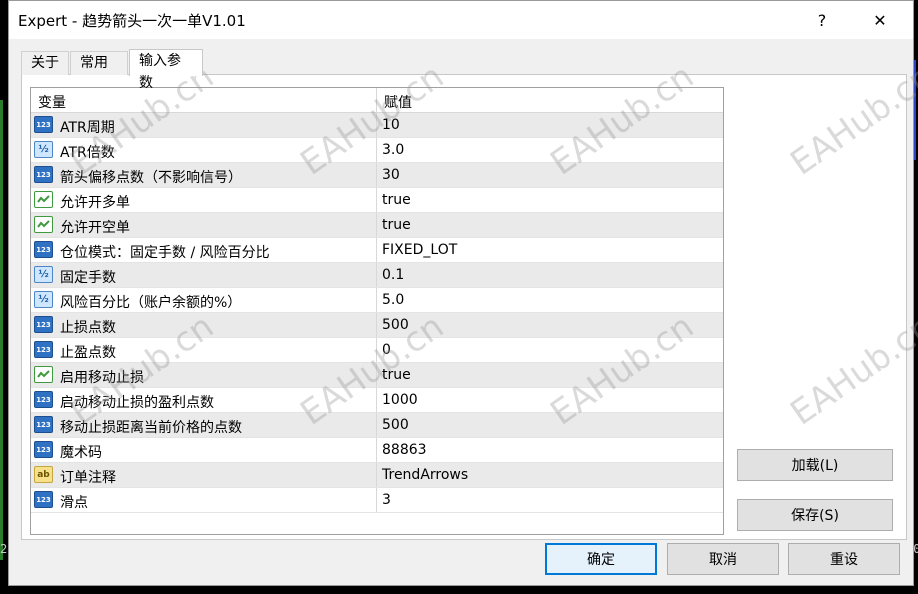 This screenshot has height=594, width=918. I want to click on table-row: 启用移动止损 true, so click(377, 375).